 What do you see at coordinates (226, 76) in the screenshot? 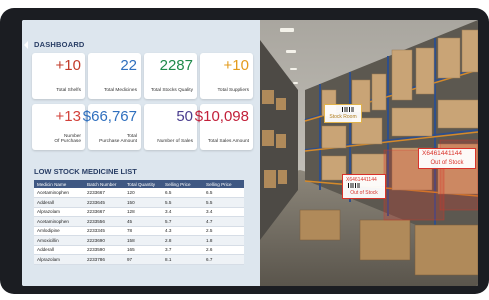
I see `kpi-card: +10 Total Suppliers` at bounding box center [226, 76].